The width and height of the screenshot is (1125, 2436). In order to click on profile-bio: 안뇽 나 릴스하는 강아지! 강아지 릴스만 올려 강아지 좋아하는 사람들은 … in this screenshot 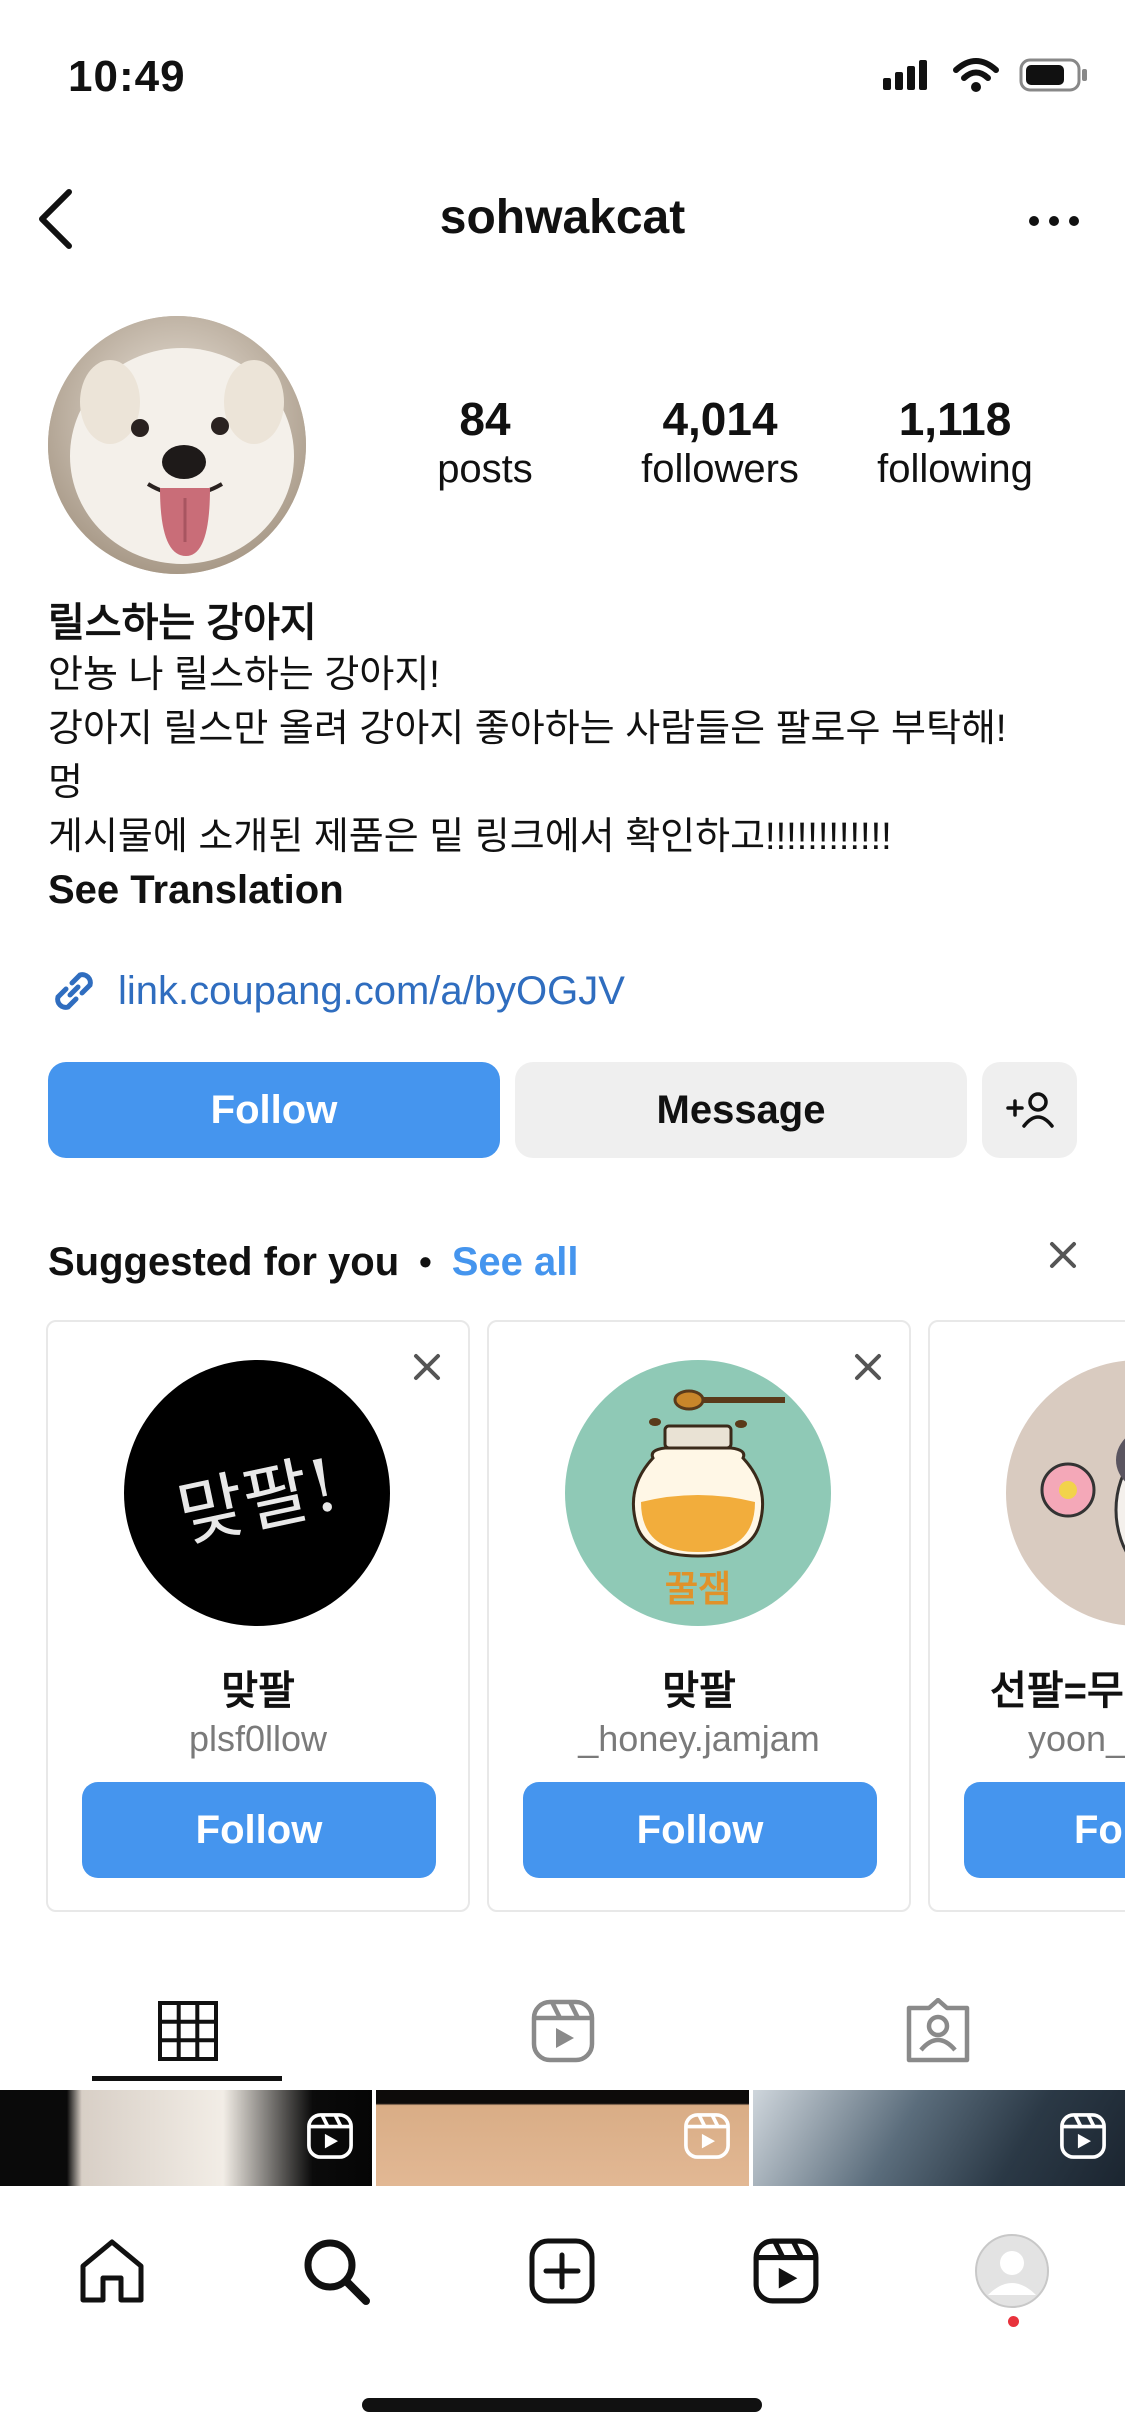, I will do `click(568, 756)`.